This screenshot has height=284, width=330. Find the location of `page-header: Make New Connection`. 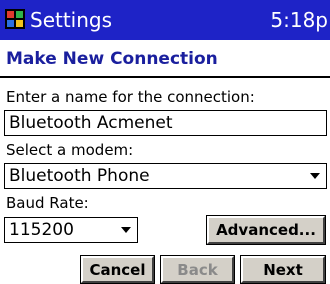

page-header: Make New Connection is located at coordinates (165, 59).